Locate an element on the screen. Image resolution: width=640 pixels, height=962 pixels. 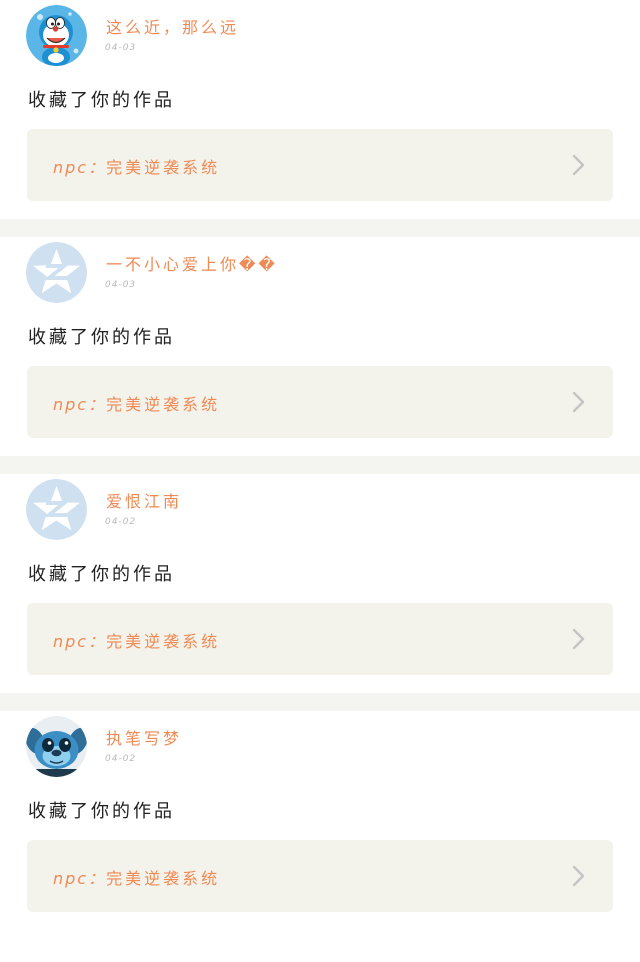
stitch-avatar-icon is located at coordinates (56, 746).